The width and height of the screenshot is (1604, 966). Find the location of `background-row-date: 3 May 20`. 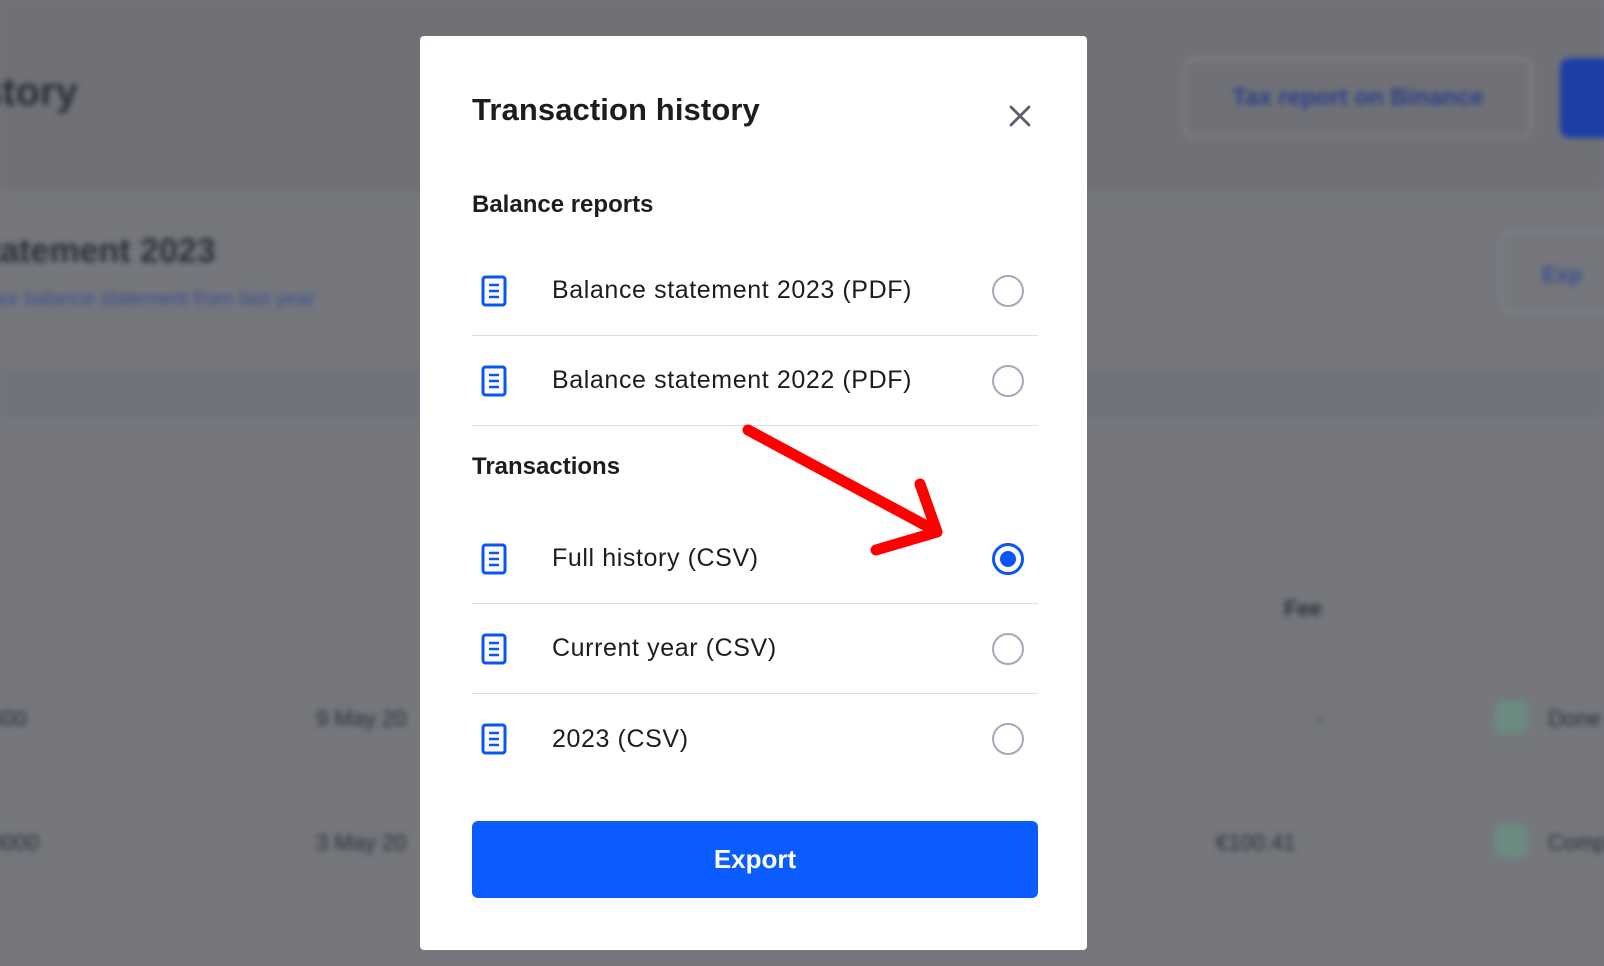

background-row-date: 3 May 20 is located at coordinates (361, 842).